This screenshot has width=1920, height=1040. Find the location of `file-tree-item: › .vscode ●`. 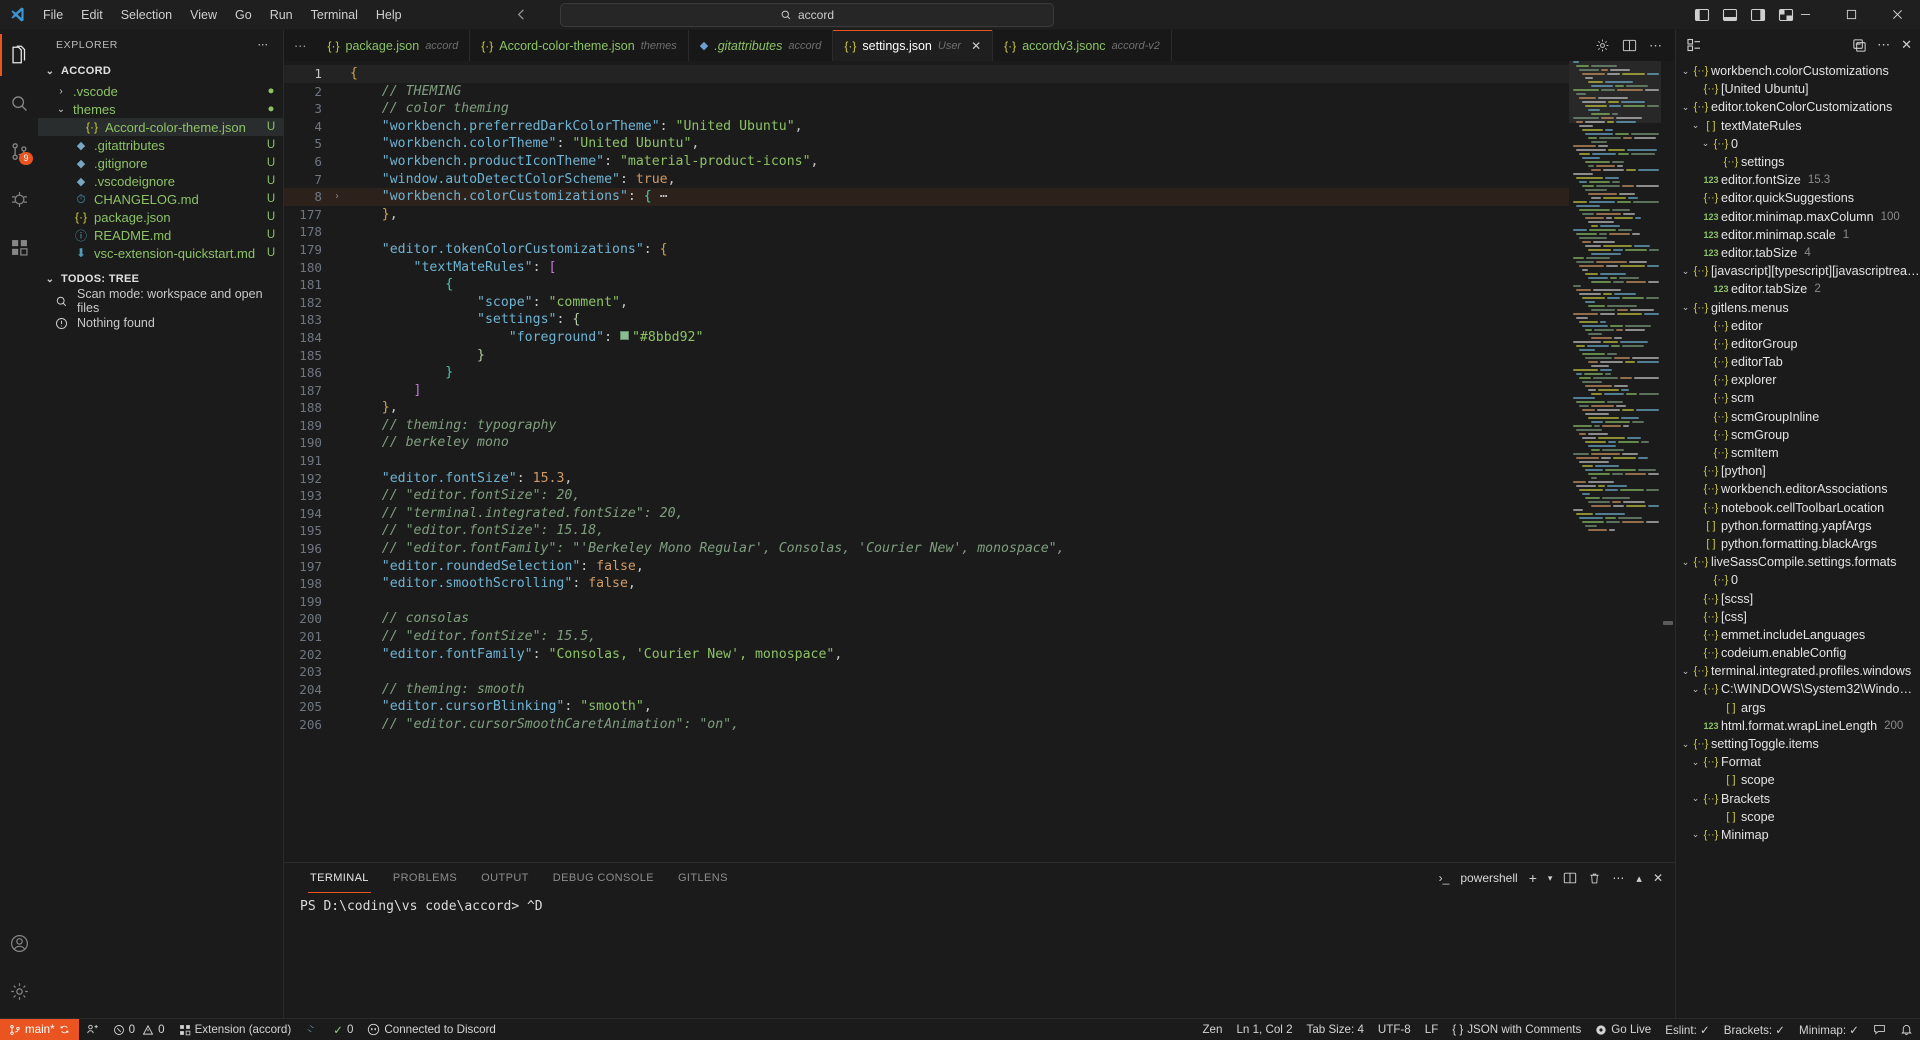

file-tree-item: › .vscode ● is located at coordinates (160, 91).